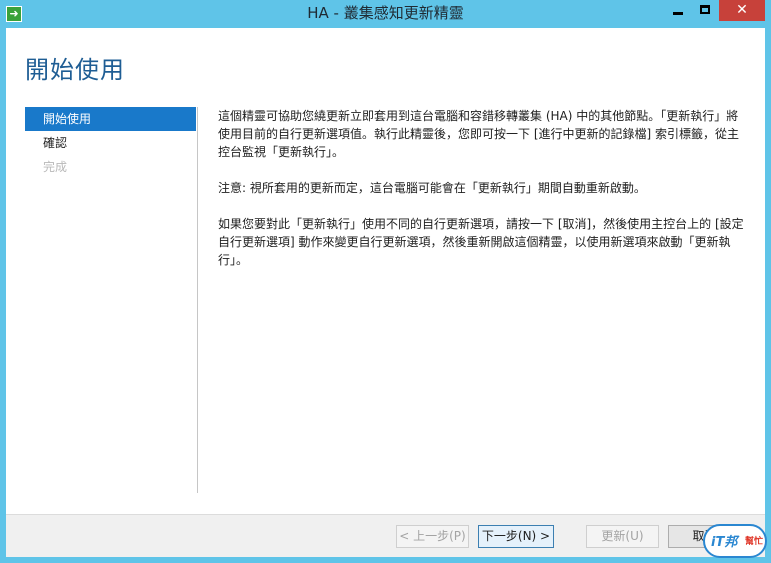 Image resolution: width=771 pixels, height=563 pixels. I want to click on watermark-text: iT邦, so click(724, 542).